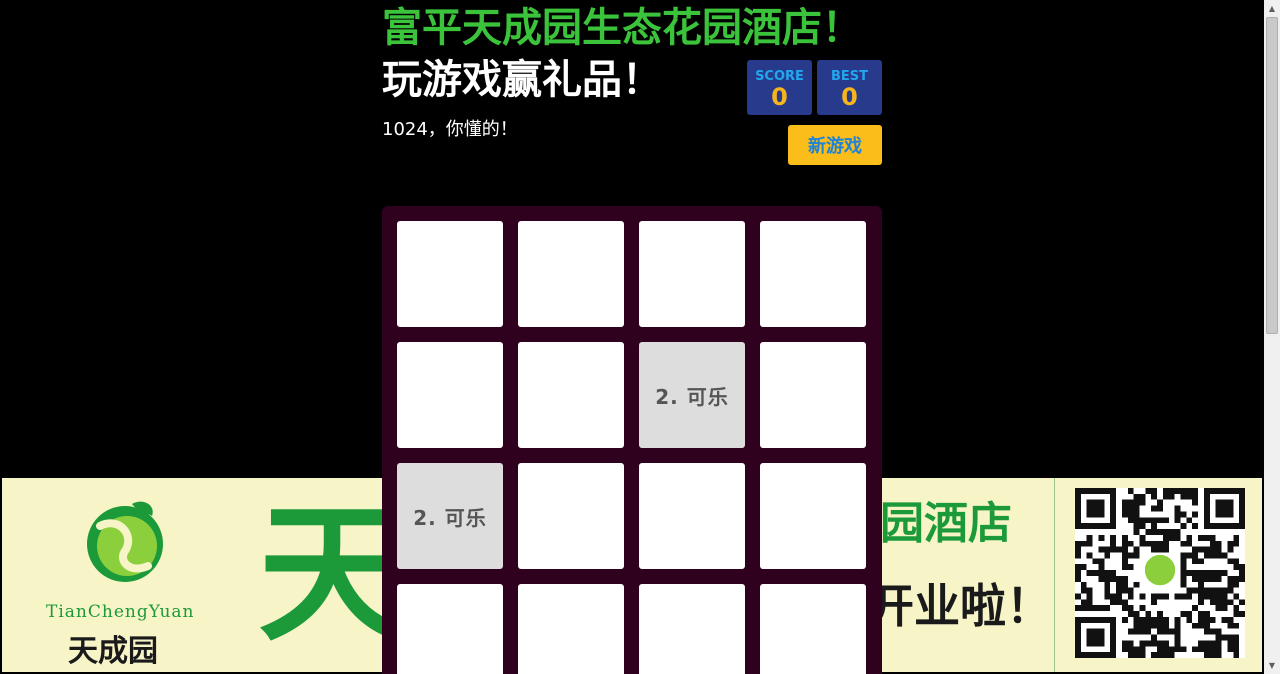 The image size is (1280, 674). I want to click on qr-panel, so click(1158, 575).